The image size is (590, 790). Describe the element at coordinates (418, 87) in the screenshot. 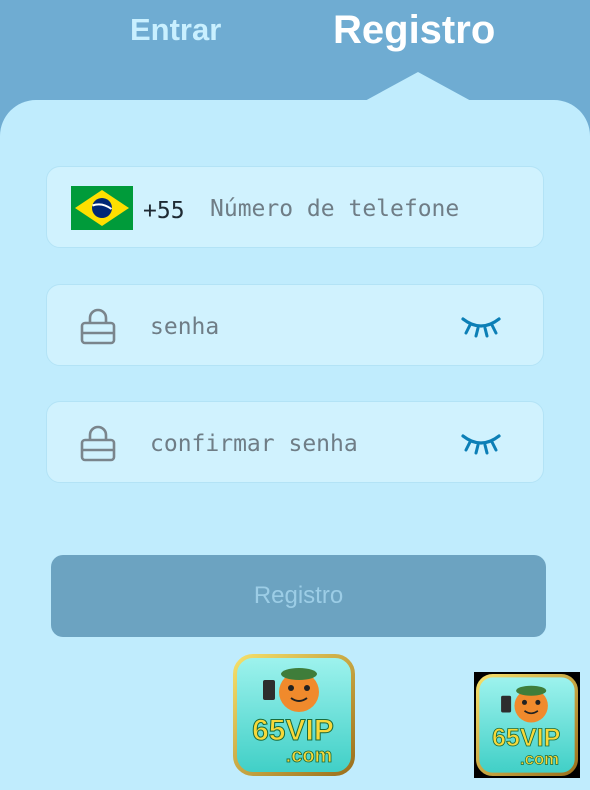

I see `active-tab-indicator` at that location.